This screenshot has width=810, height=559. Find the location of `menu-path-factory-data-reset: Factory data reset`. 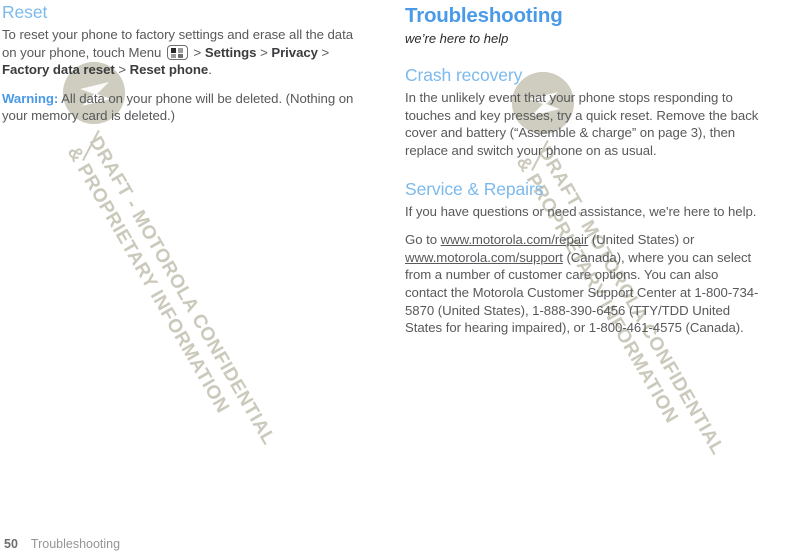

menu-path-factory-data-reset: Factory data reset is located at coordinates (58, 70).